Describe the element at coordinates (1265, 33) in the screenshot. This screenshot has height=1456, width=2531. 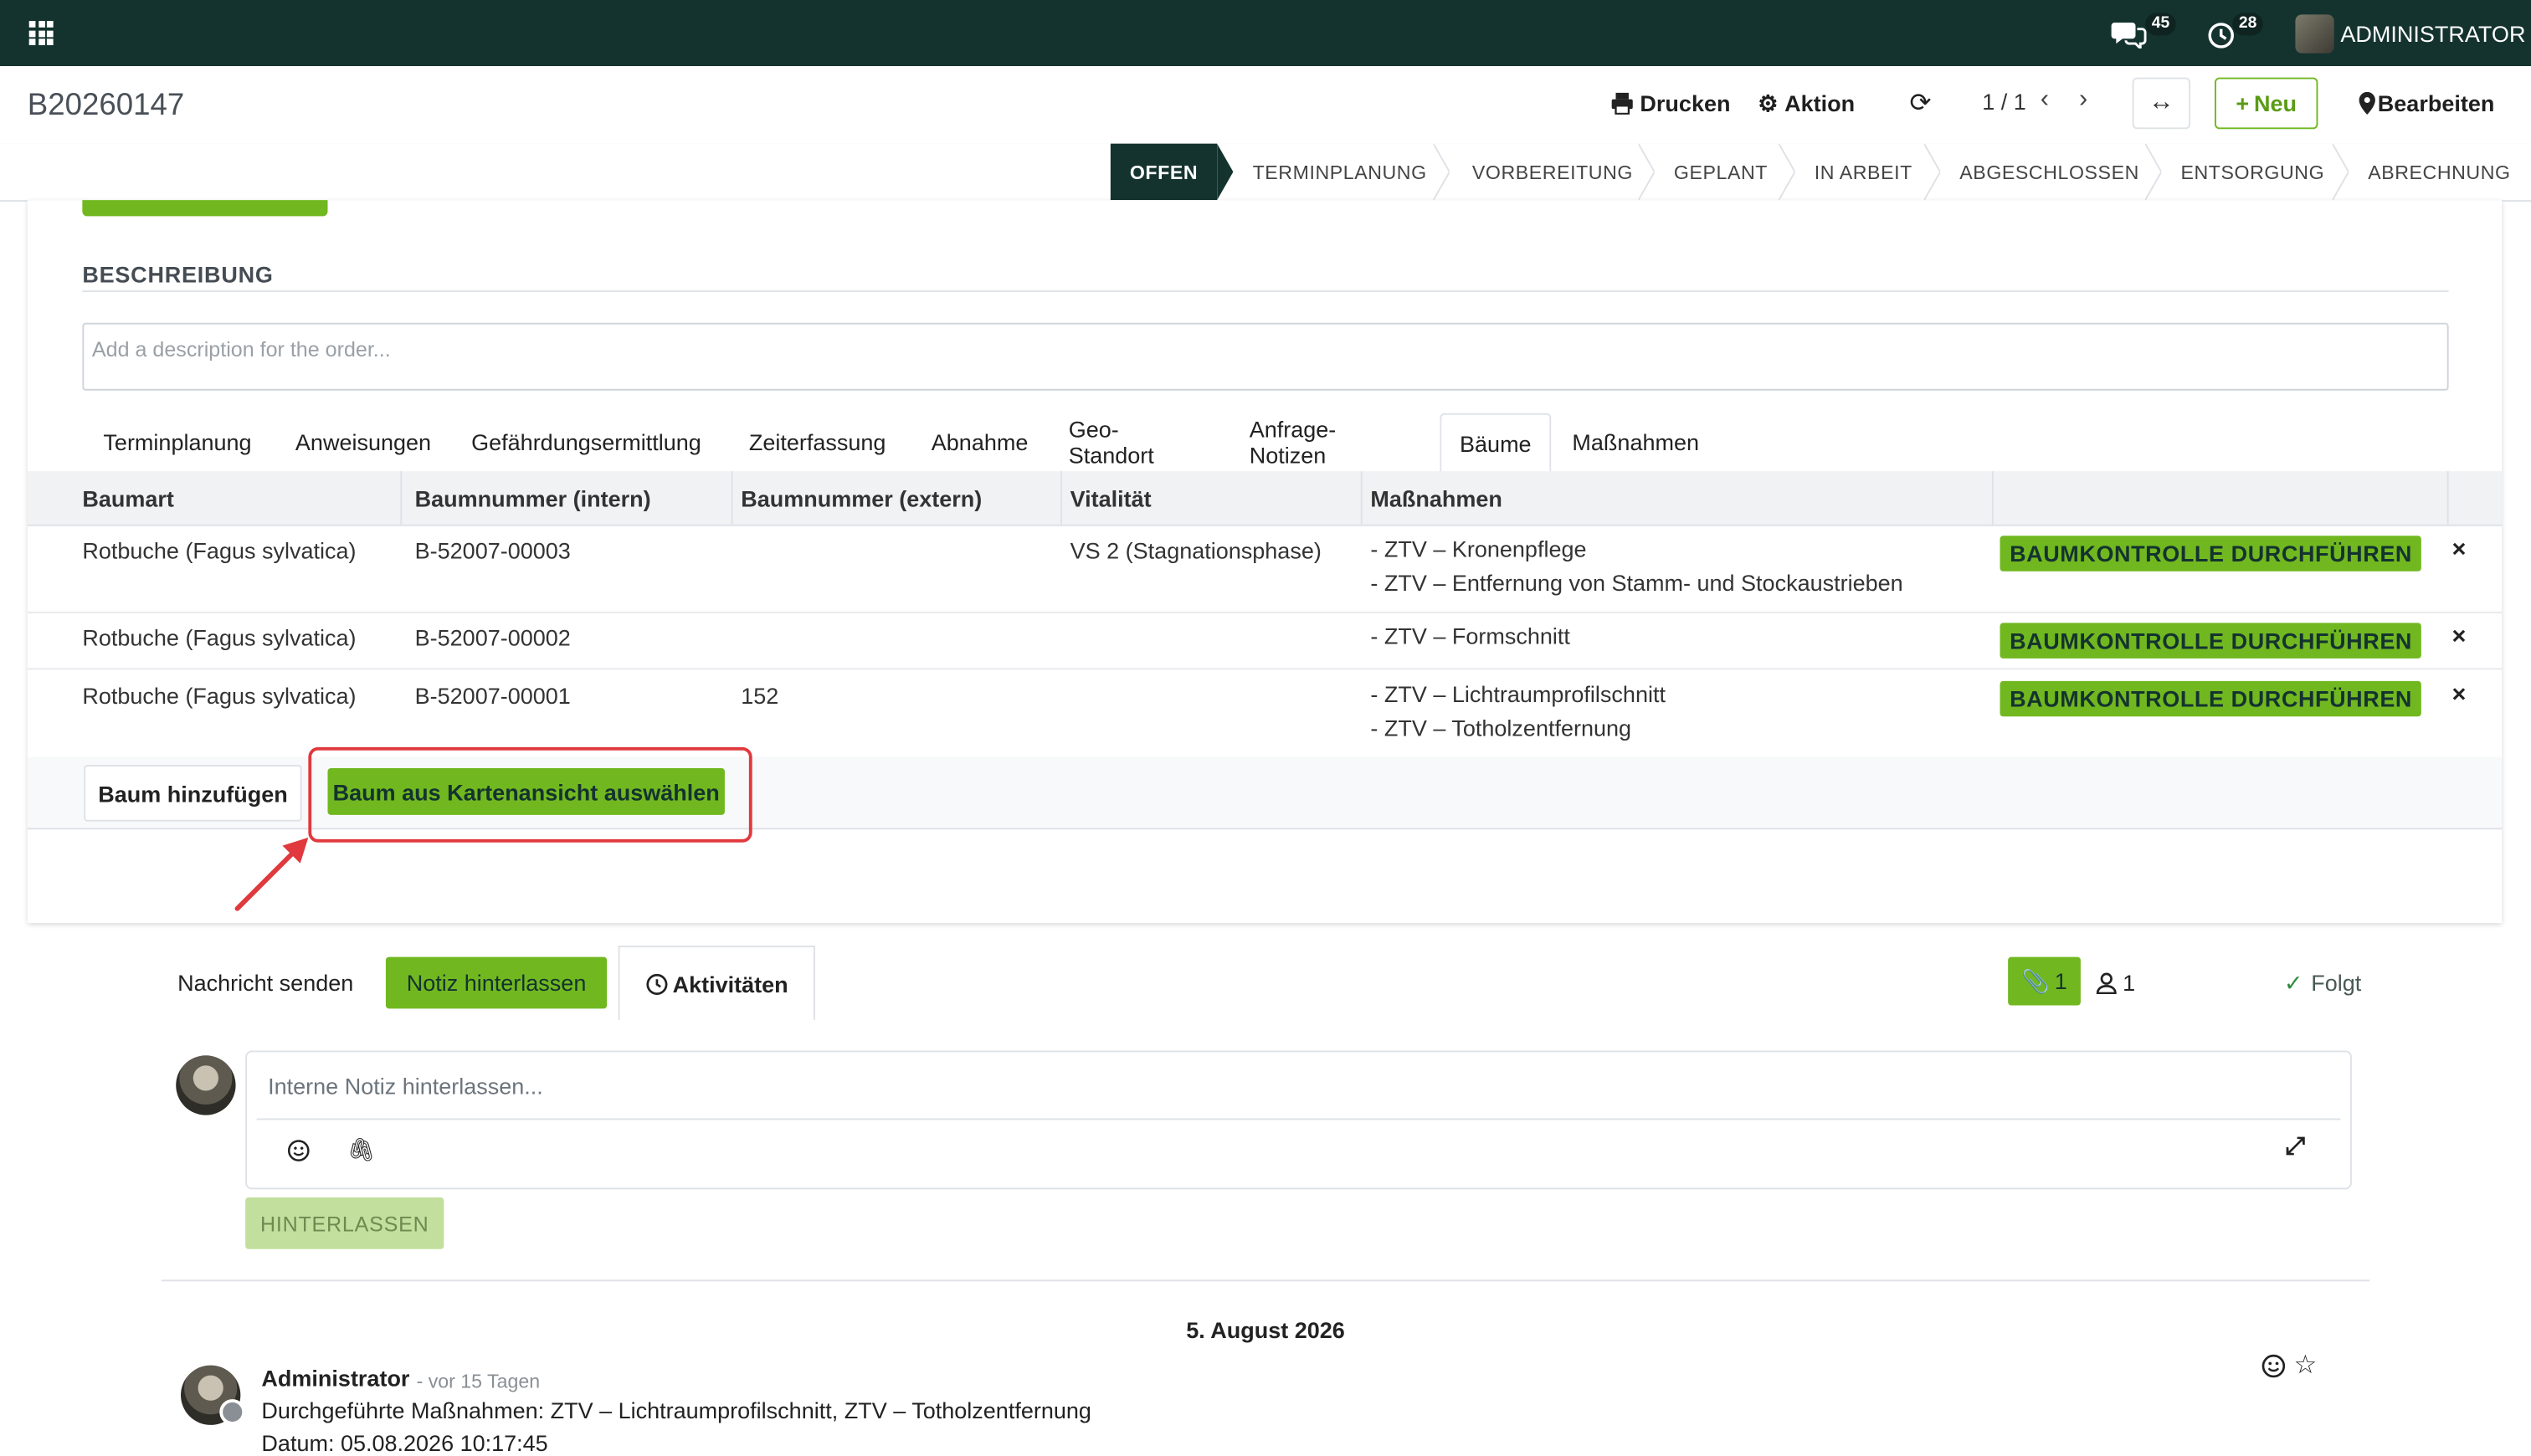
I see `top-navbar: 45 28 ADMINISTRATOR` at that location.